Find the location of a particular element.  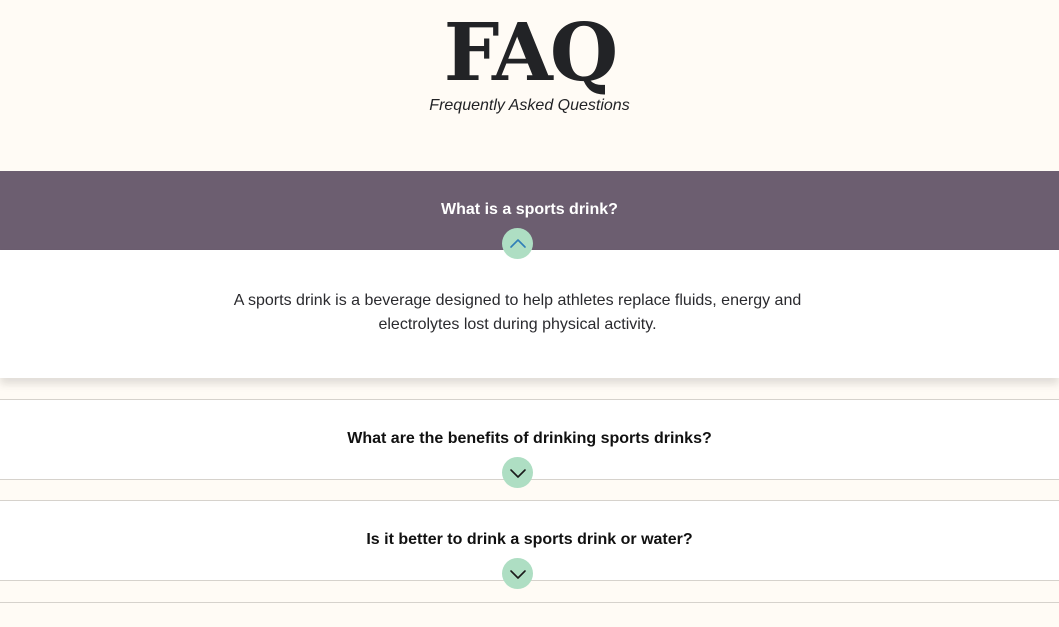

page-subtitle: Frequently Asked Questions is located at coordinates (529, 105).